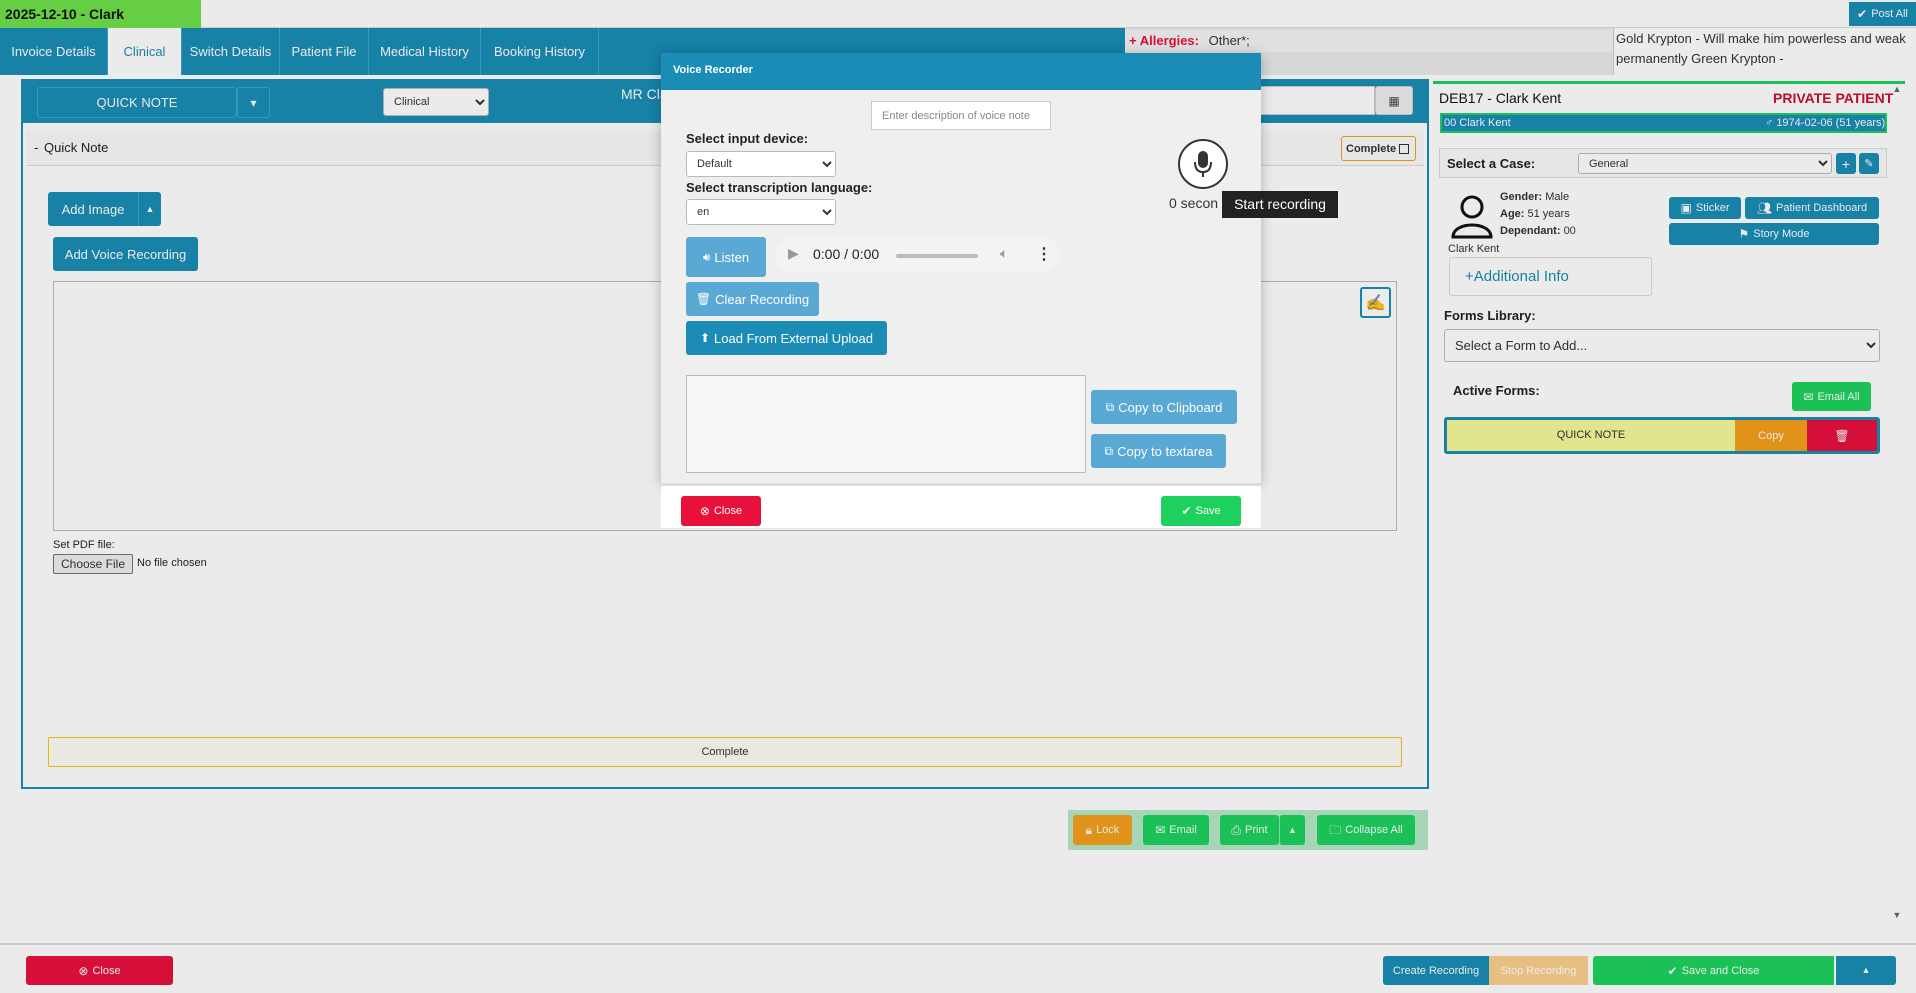 Image resolution: width=1916 pixels, height=993 pixels. I want to click on stop-recording-button: Stop Recording, so click(1538, 970).